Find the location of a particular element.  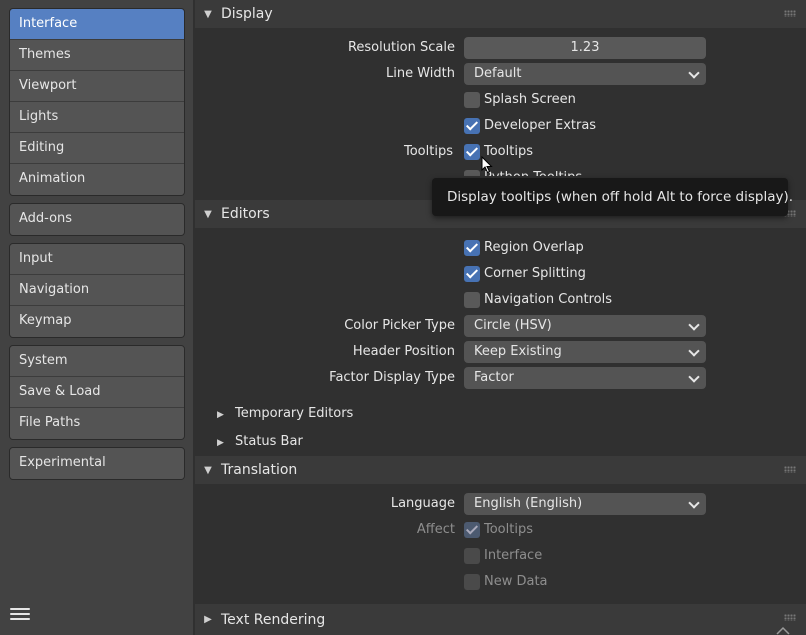

sidebar-item-save-load: Save & Load is located at coordinates (97, 392).